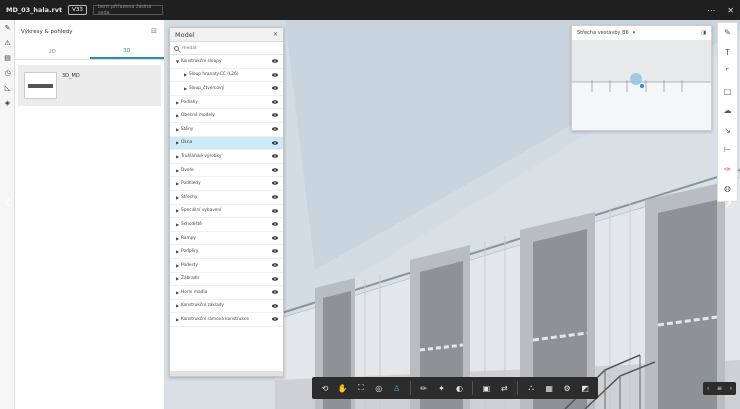  Describe the element at coordinates (226, 143) in the screenshot. I see `tree-row-selected: ▶ Okna` at that location.